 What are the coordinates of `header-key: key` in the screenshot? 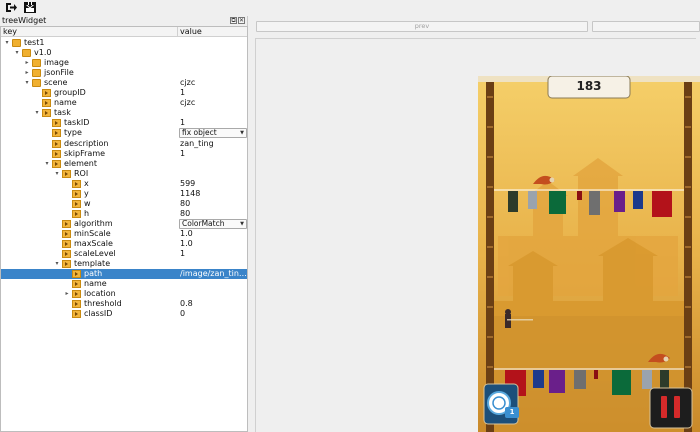 It's located at (10, 32).